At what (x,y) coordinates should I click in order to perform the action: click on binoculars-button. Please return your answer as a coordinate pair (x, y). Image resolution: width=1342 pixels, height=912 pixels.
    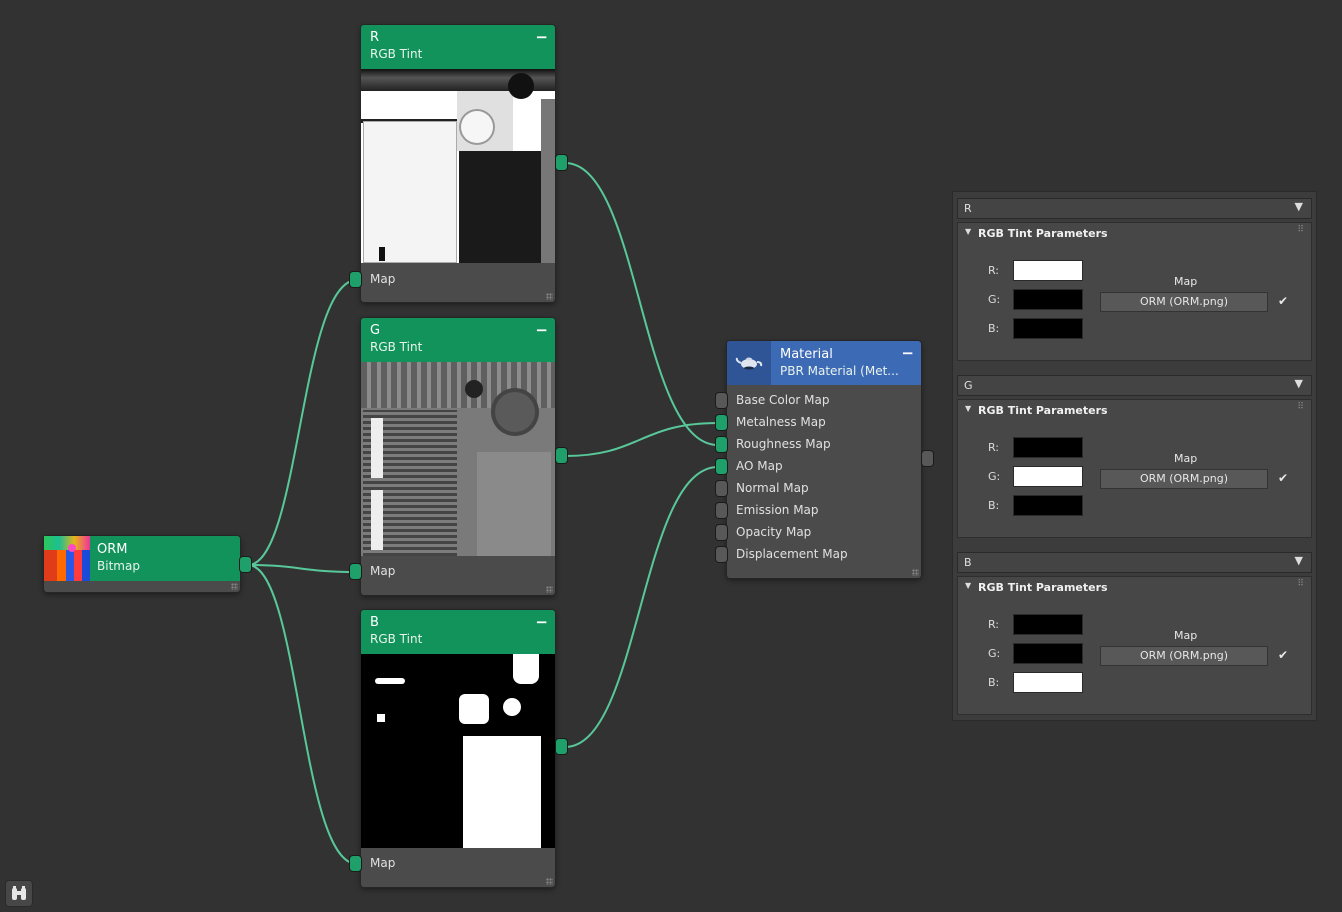
    Looking at the image, I should click on (19, 893).